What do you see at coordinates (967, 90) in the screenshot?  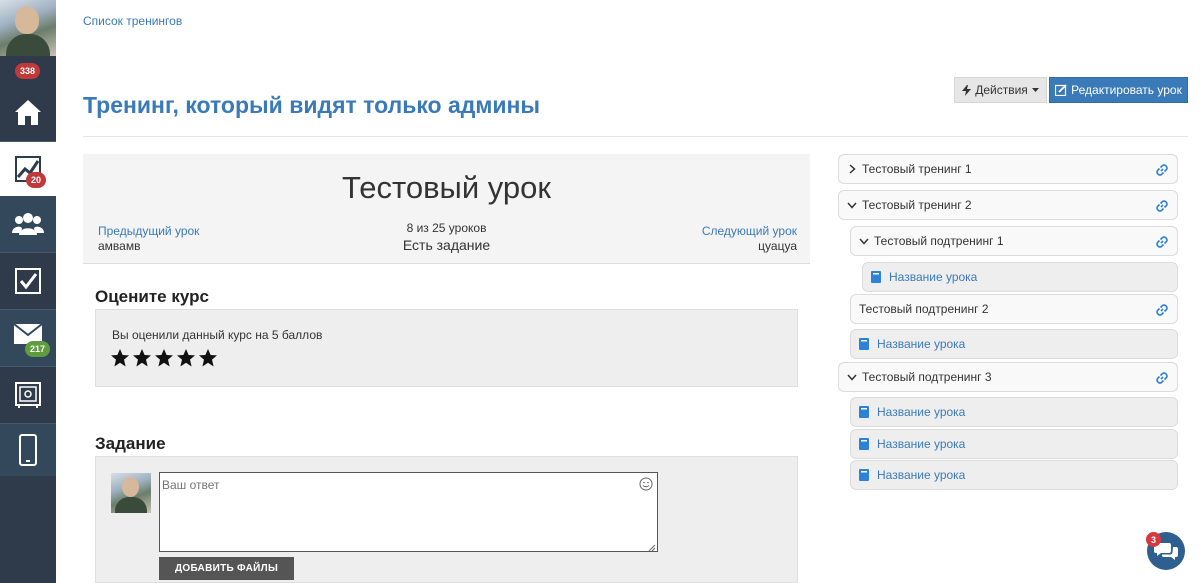 I see `lightning-icon` at bounding box center [967, 90].